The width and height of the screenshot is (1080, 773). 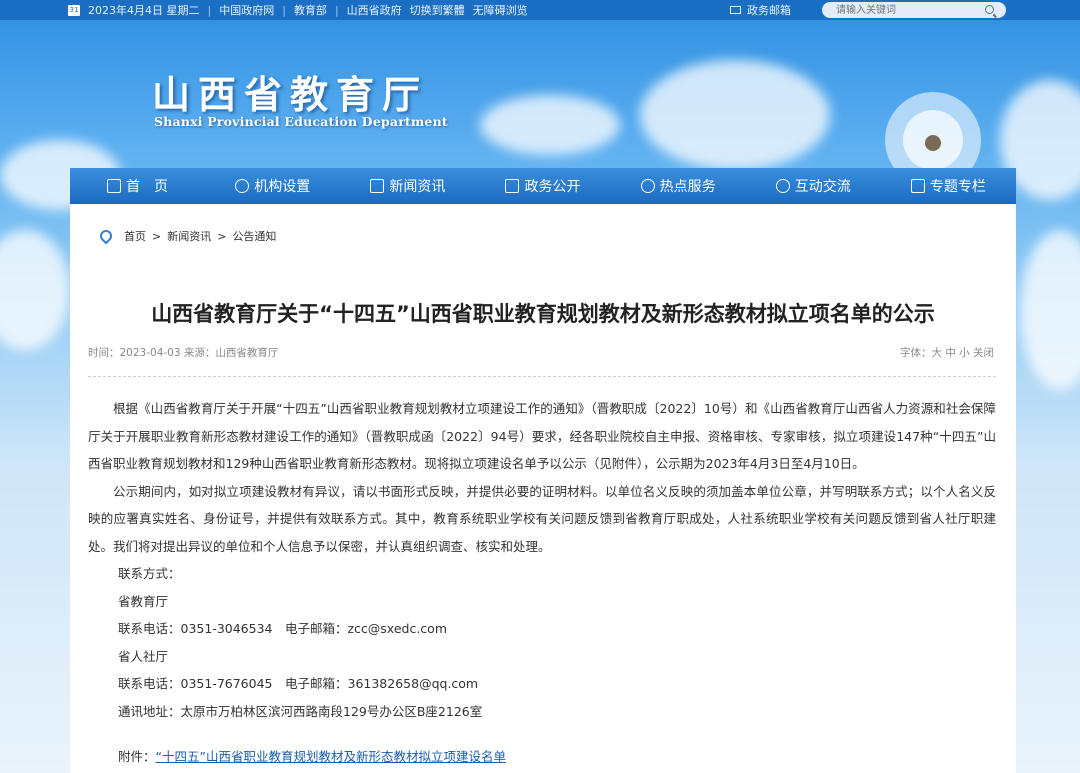 What do you see at coordinates (282, 628) in the screenshot?
I see `contact-line: 联系电话：0351-3046534 电子邮箱：zcc@sxedc.com` at bounding box center [282, 628].